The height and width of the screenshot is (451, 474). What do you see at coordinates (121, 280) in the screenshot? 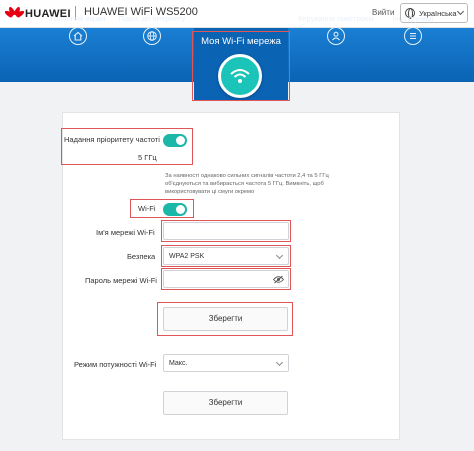
I see `password-label: Пароль мережі Wi-Fi` at bounding box center [121, 280].